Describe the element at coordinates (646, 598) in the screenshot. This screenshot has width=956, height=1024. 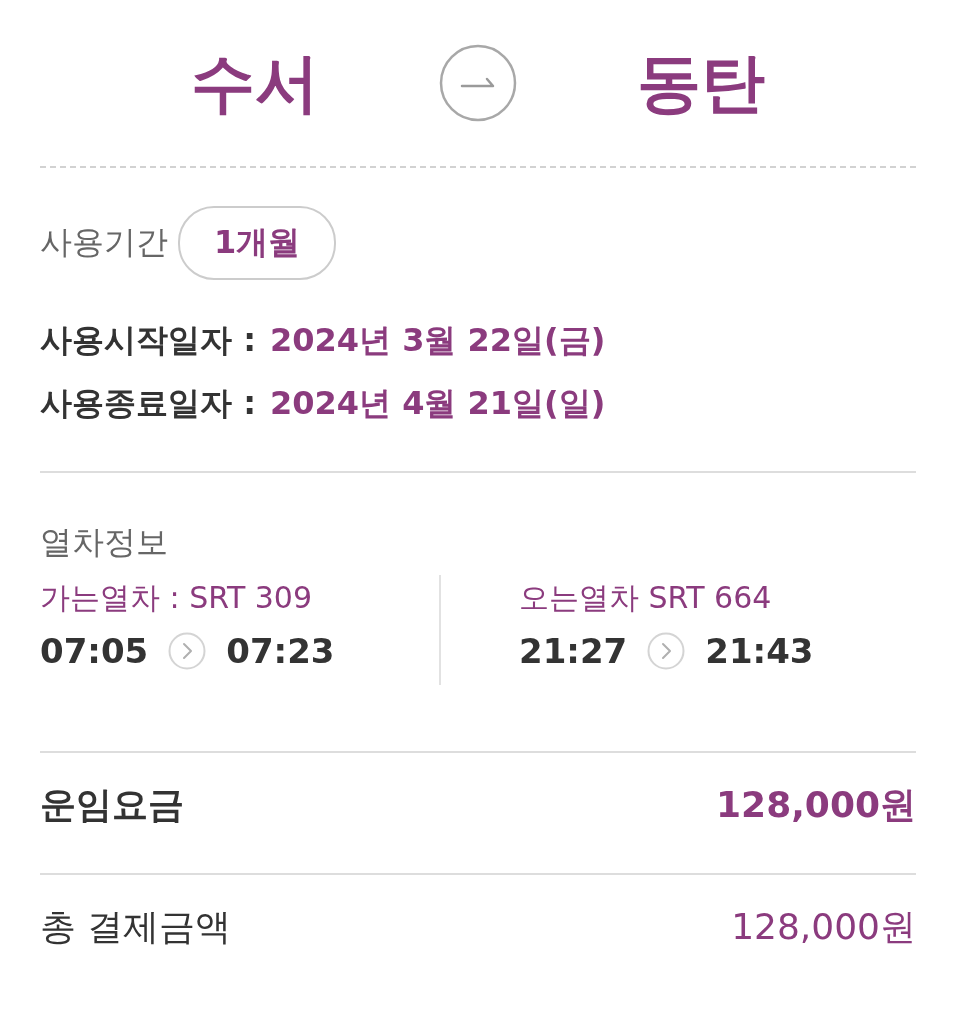
I see `train-label: 오는열차 SRT 664` at that location.